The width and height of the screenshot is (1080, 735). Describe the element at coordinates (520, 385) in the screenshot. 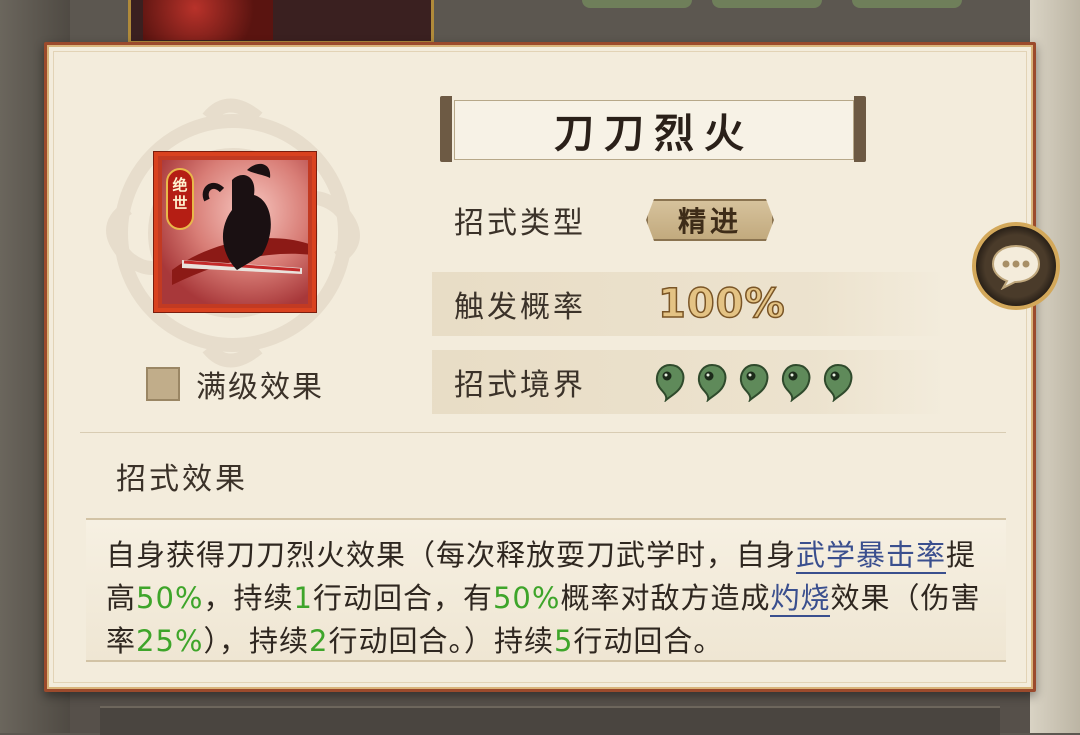

I see `skill-realm-label: 招式境界` at that location.